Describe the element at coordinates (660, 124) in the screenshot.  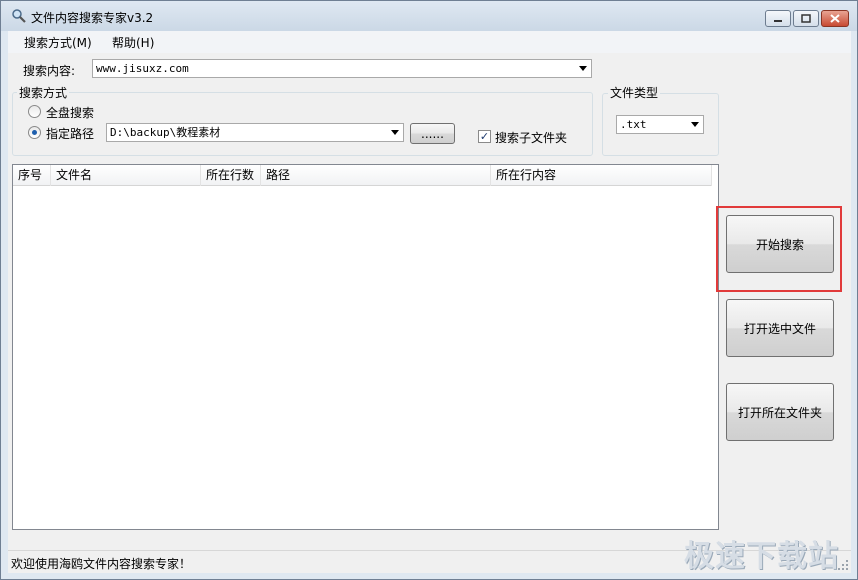
I see `file-type-combo: .txt` at that location.